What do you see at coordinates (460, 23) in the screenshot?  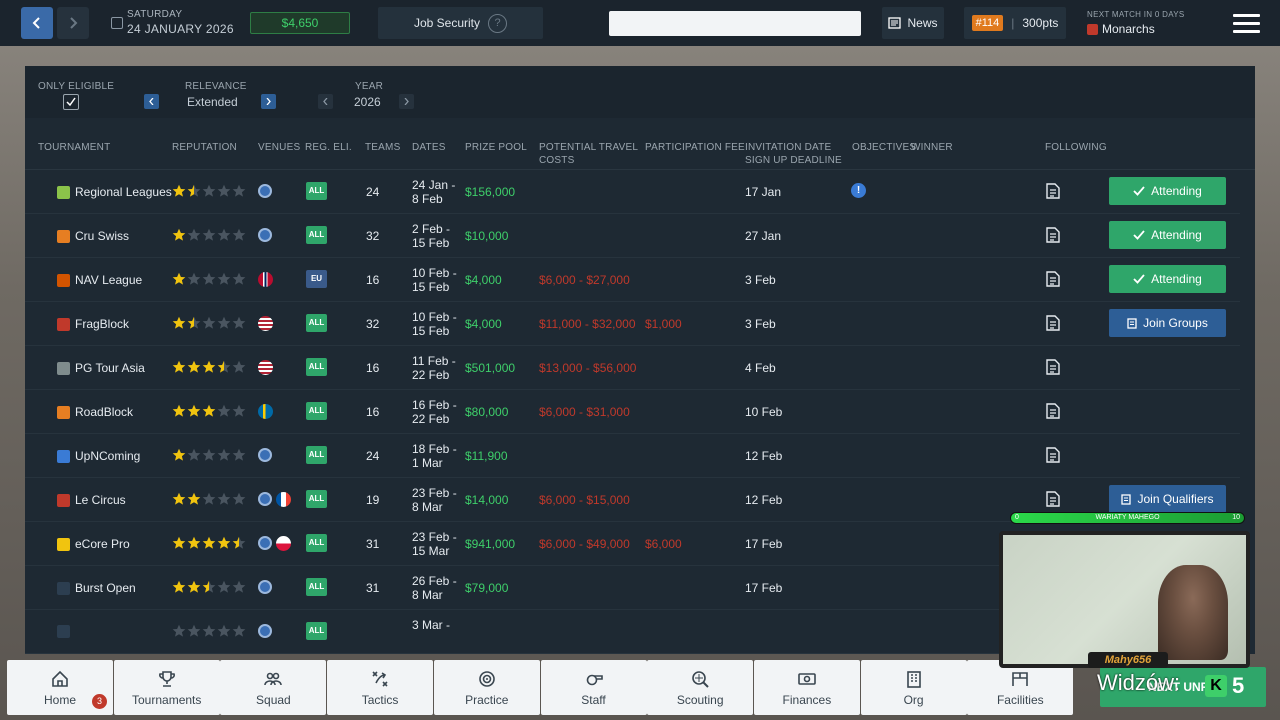 I see `job-security-button: Job Security ?` at bounding box center [460, 23].